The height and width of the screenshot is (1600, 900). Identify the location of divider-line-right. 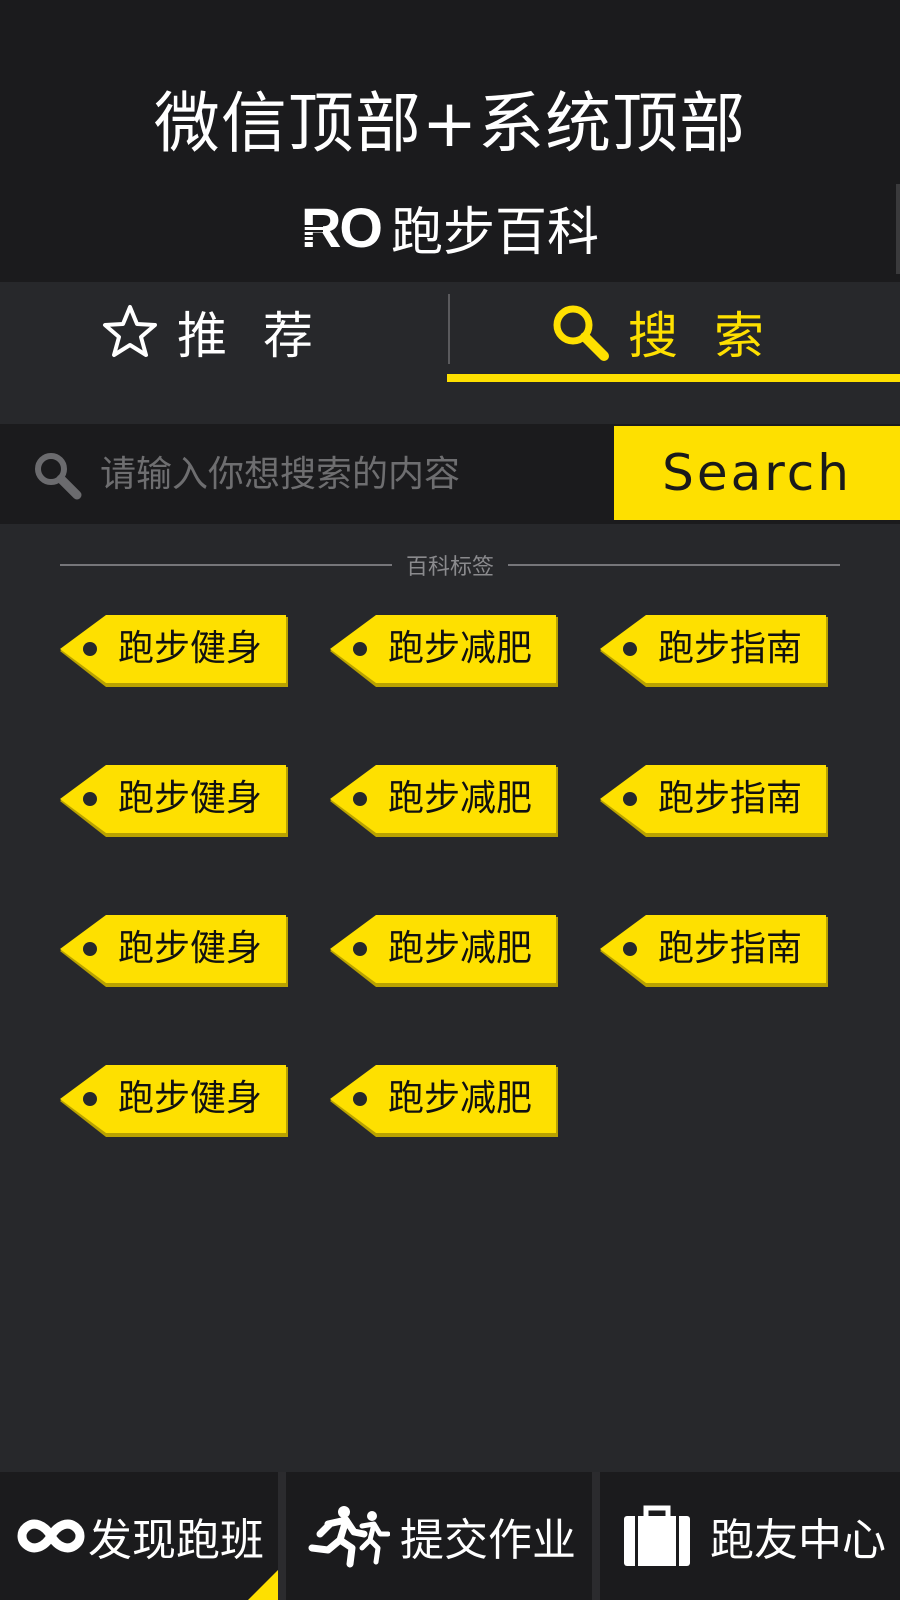
(674, 565).